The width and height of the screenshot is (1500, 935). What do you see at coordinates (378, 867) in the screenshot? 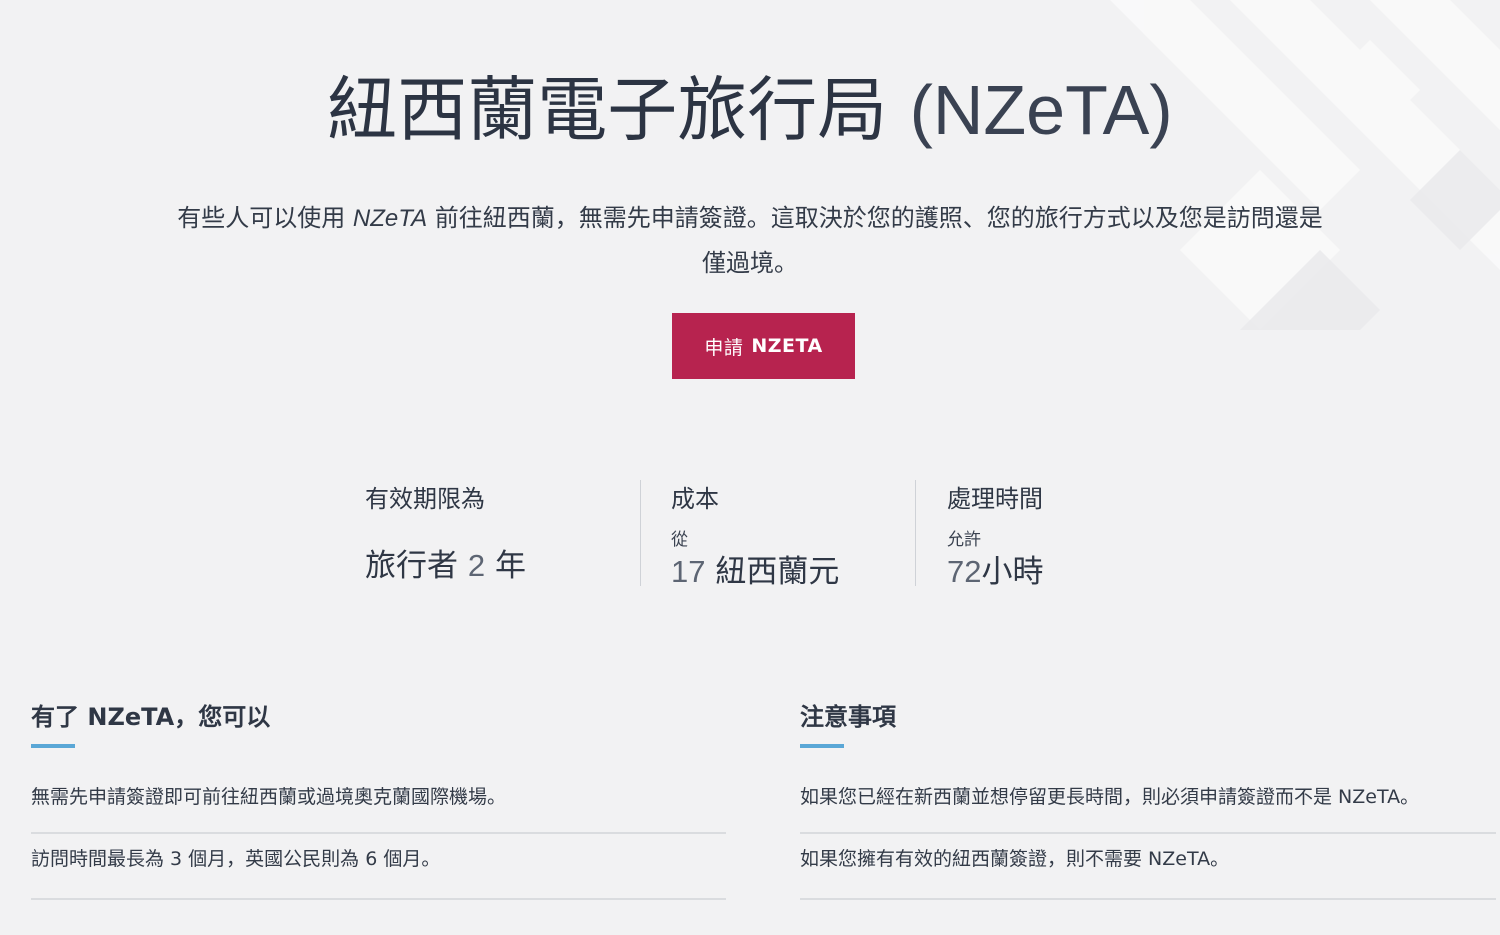
I see `list-item: 訪問時間最長為 3 個月，英國公民則為 6 個月。` at bounding box center [378, 867].